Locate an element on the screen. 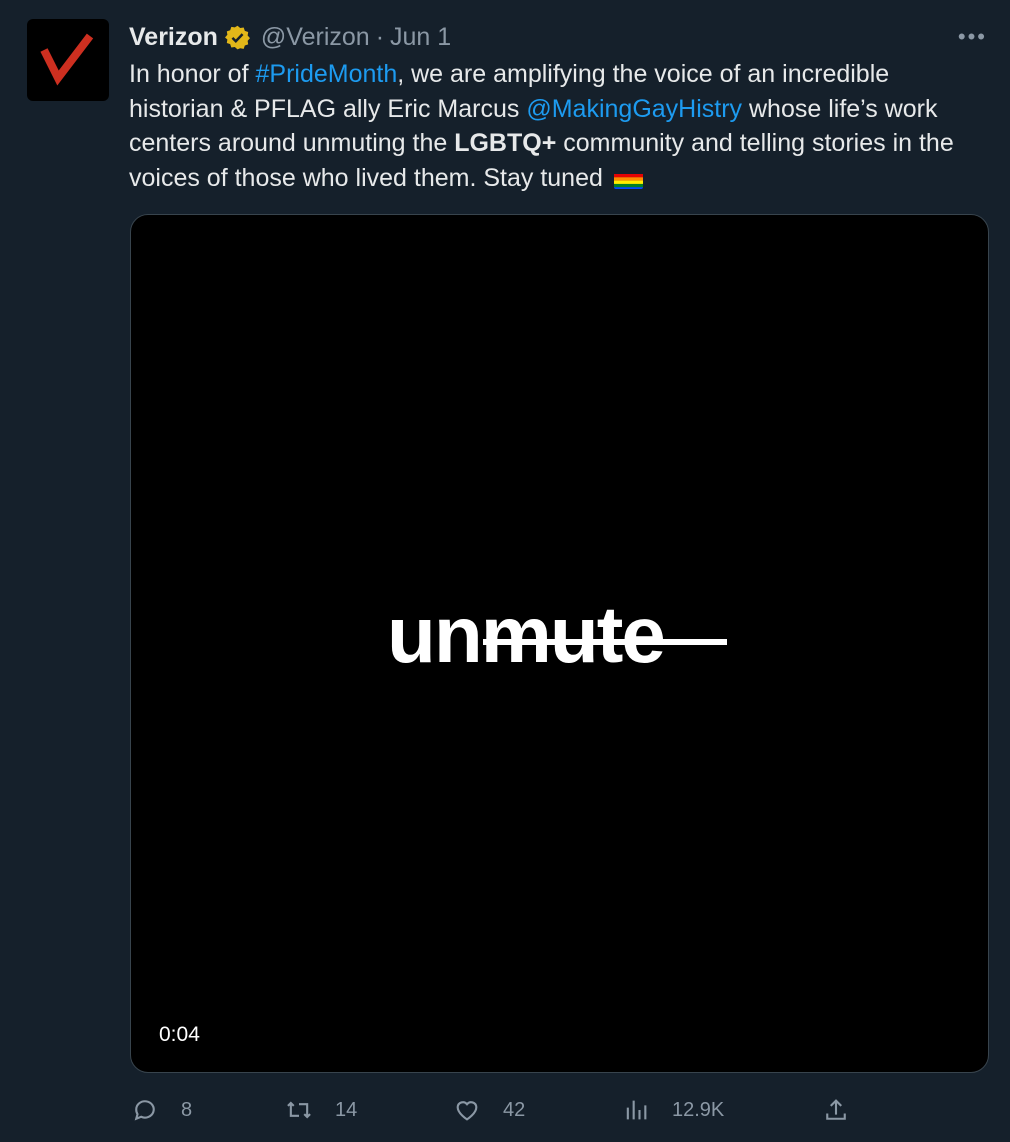 The image size is (1010, 1142). video-timestamp: 0:04 is located at coordinates (179, 1034).